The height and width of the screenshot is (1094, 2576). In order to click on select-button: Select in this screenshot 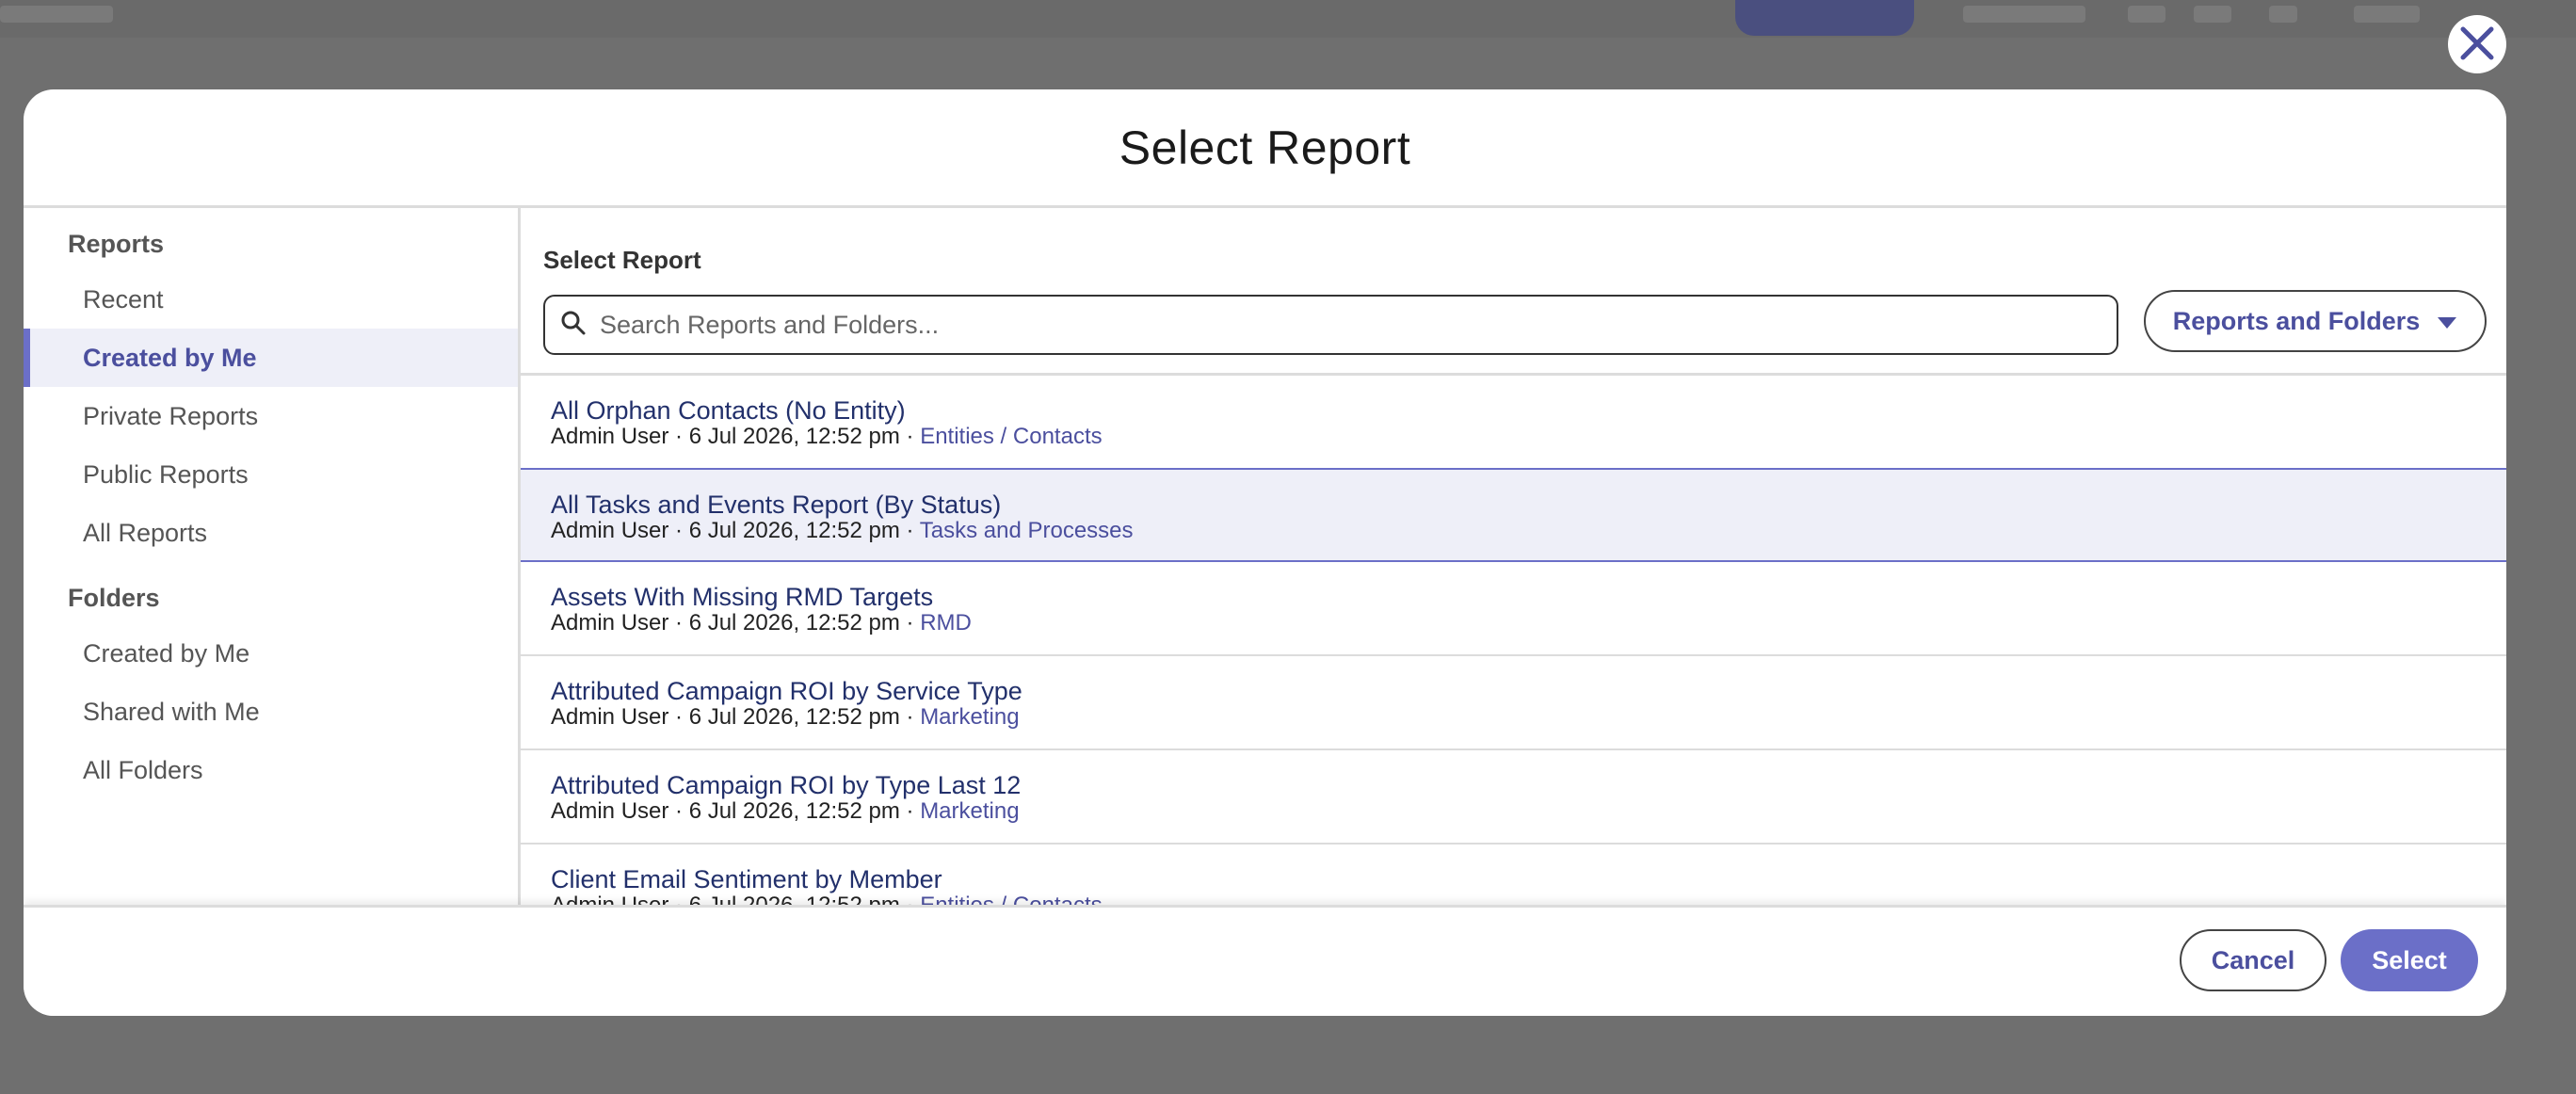, I will do `click(2409, 960)`.